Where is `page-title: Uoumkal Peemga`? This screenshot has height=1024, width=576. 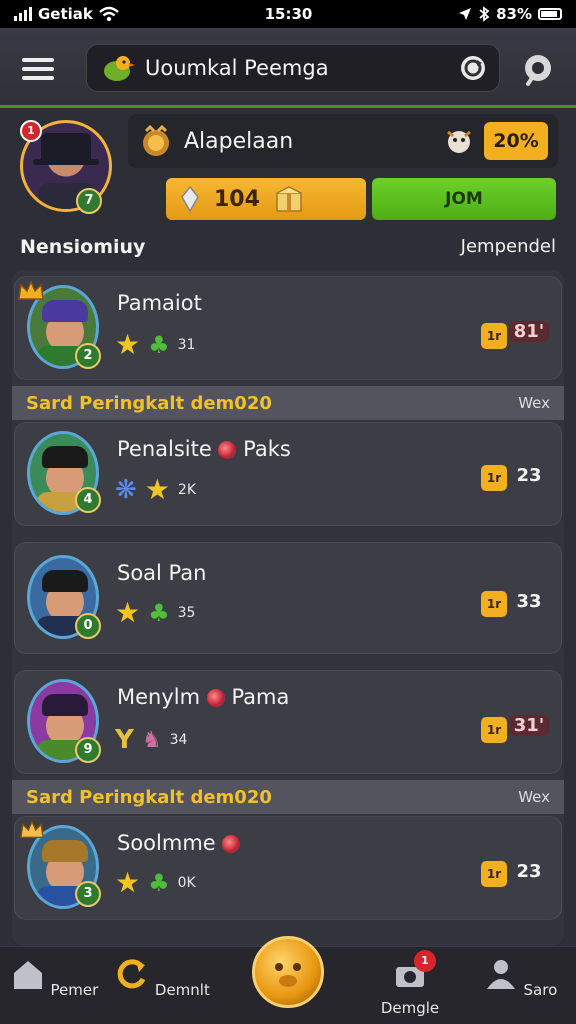
page-title: Uoumkal Peemga is located at coordinates (237, 68).